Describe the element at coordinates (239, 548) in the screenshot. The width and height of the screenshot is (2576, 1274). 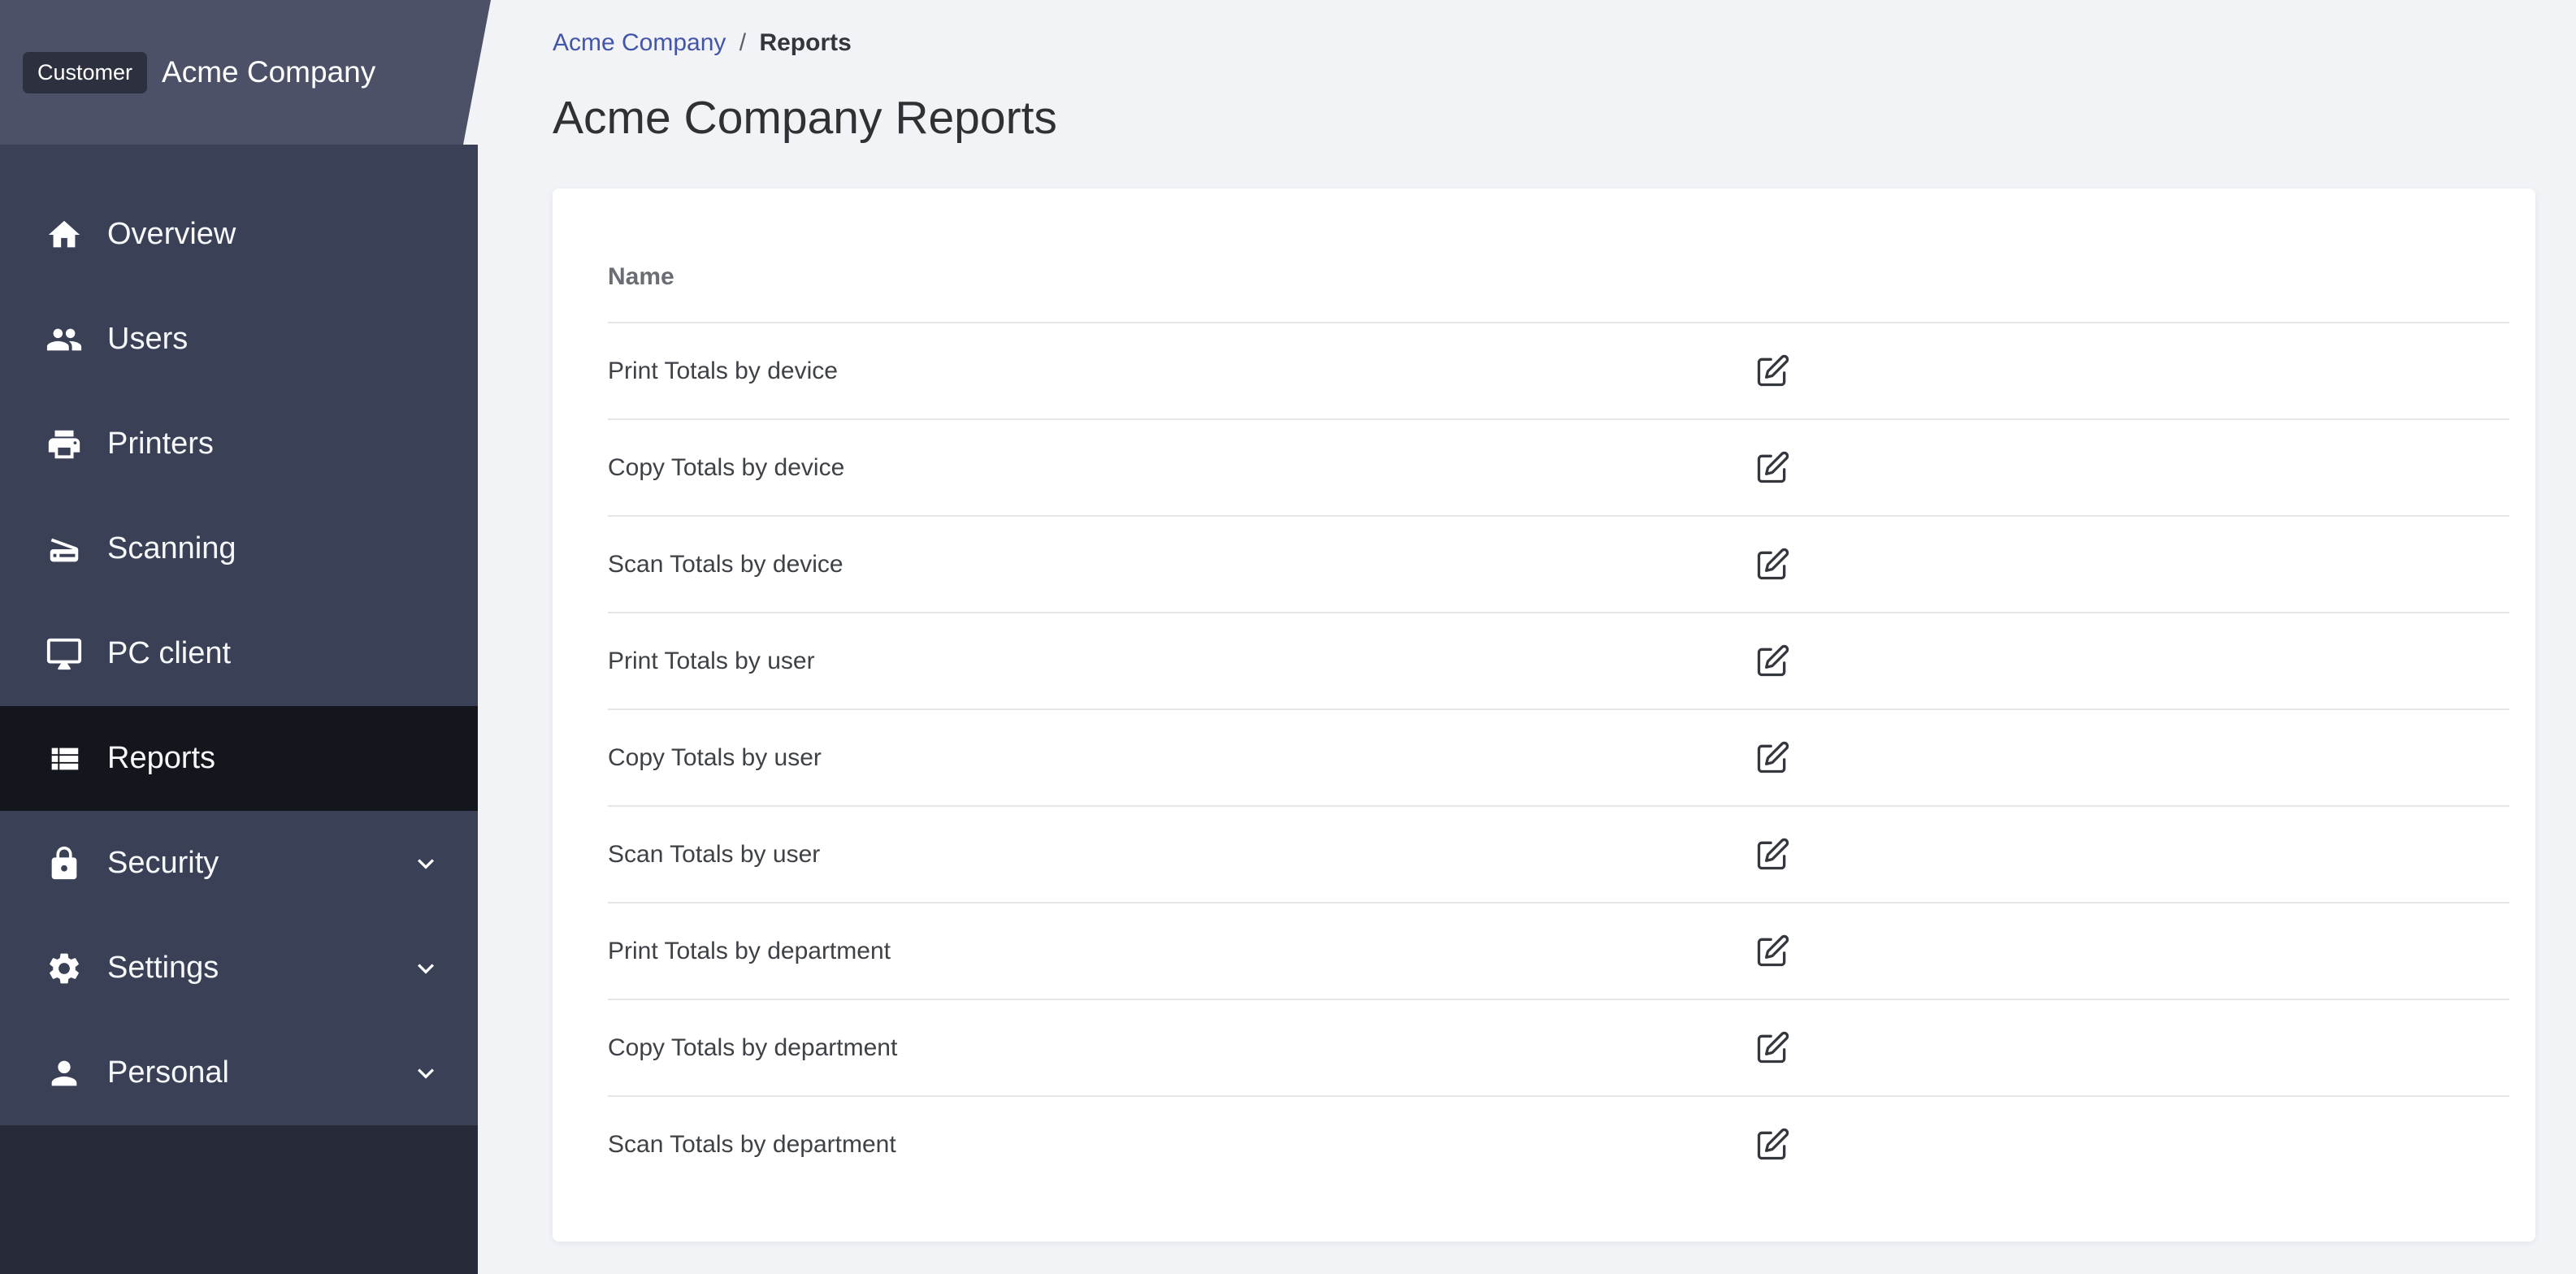
I see `sidebar-item-scanning: Scanning` at that location.